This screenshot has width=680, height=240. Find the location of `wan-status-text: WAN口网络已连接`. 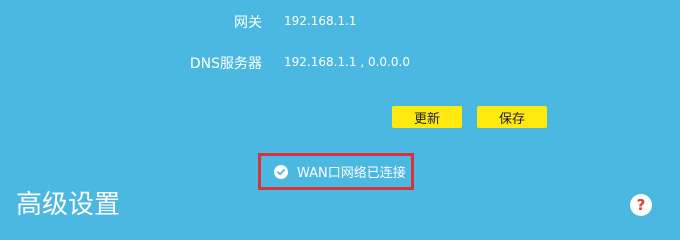

wan-status-text: WAN口网络已连接 is located at coordinates (351, 173).